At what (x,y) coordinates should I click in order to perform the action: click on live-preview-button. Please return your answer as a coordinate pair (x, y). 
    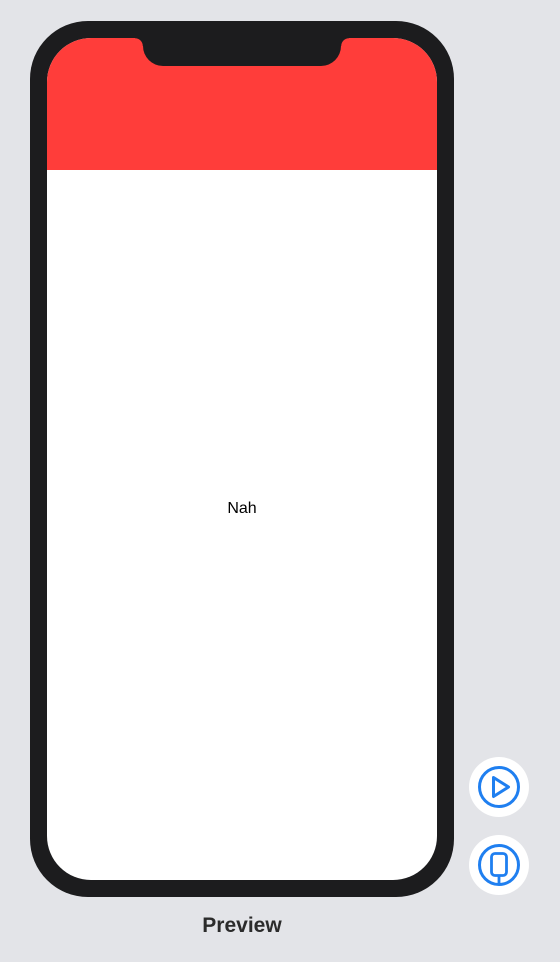
    Looking at the image, I should click on (499, 787).